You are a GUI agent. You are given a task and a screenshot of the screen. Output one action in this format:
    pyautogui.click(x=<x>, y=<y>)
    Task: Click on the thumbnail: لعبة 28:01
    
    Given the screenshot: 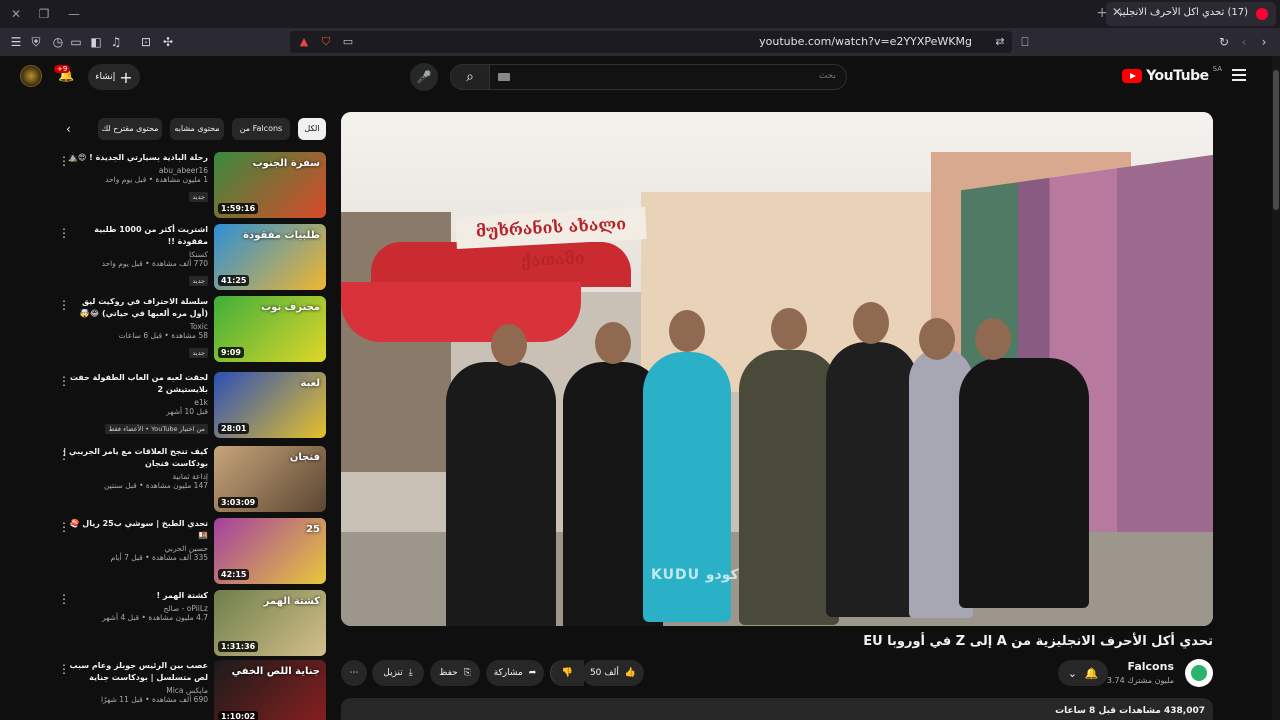 What is the action you would take?
    pyautogui.click(x=270, y=405)
    